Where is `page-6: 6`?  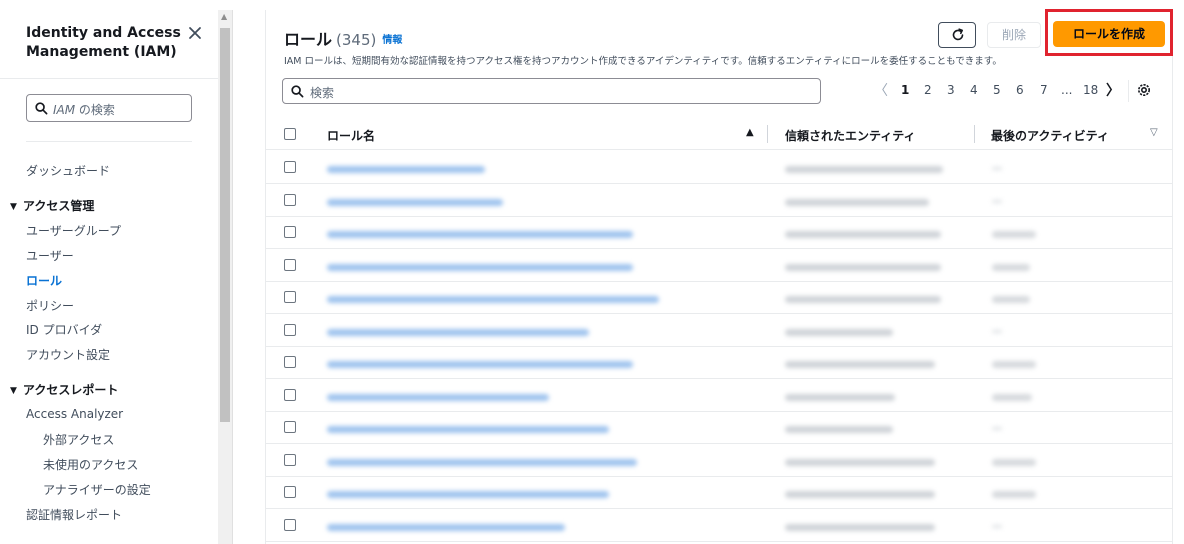 page-6: 6 is located at coordinates (1020, 90).